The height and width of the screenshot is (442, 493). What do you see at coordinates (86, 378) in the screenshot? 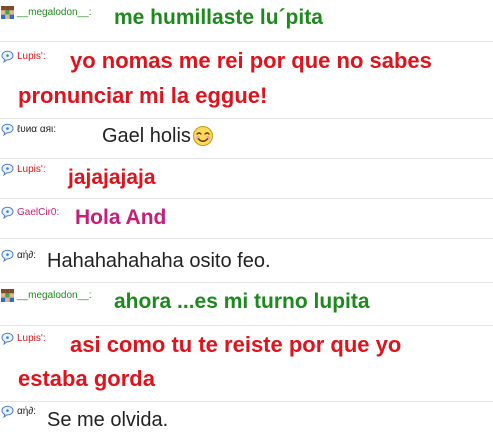
I see `message-text: estaba gorda` at bounding box center [86, 378].